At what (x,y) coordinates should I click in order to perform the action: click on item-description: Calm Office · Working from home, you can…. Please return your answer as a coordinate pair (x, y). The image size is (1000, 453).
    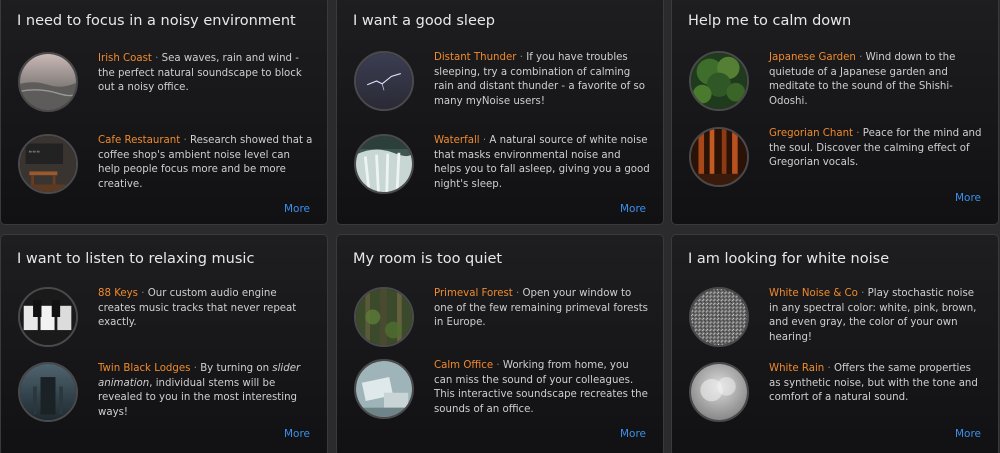
    Looking at the image, I should click on (541, 387).